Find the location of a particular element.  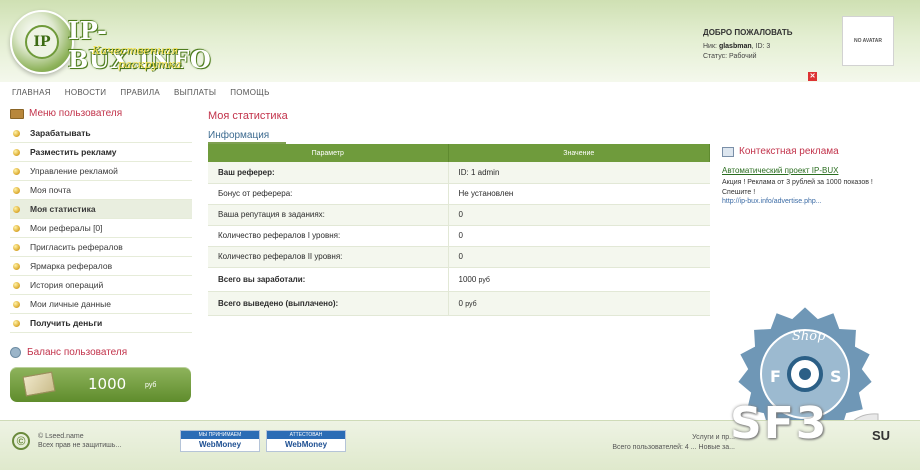

balance-box: 1000 руб is located at coordinates (100, 384).